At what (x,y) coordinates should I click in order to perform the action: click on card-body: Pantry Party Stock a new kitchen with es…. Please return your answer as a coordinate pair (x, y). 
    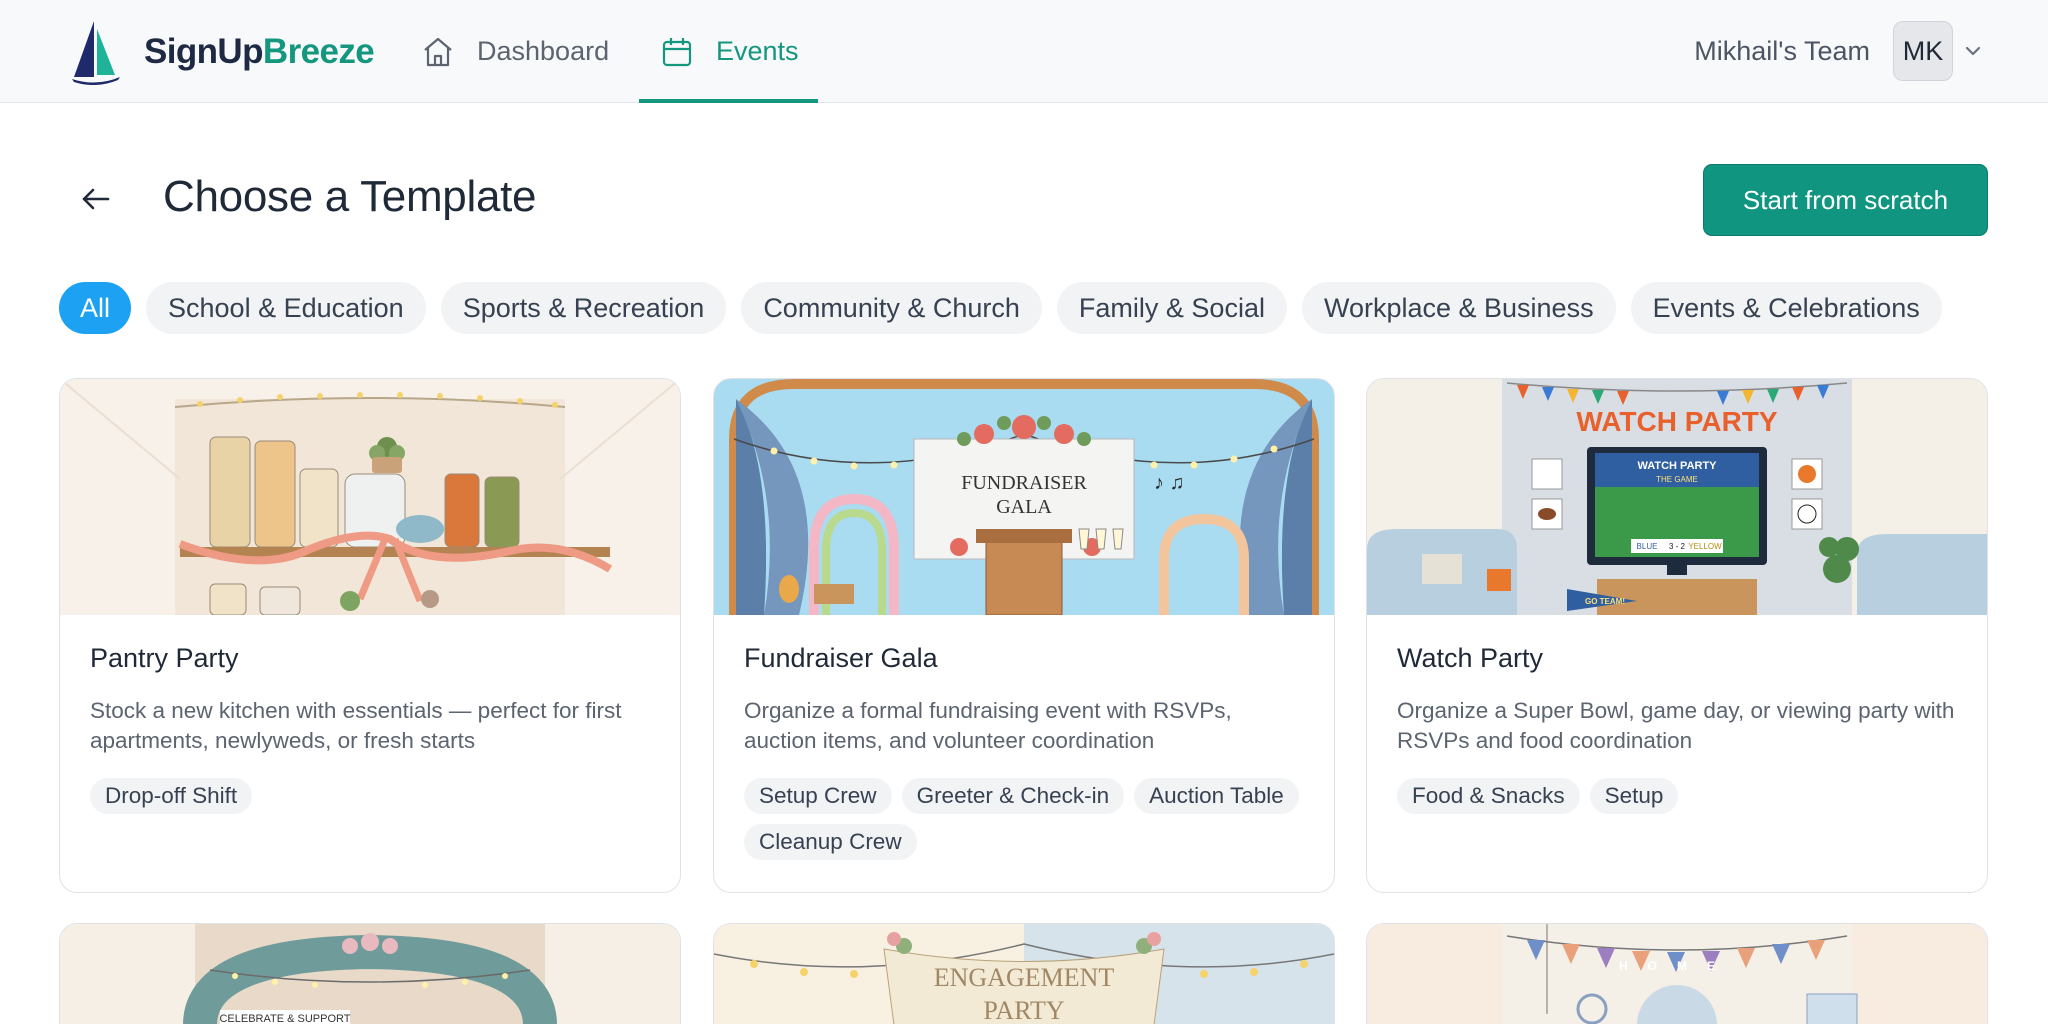
    Looking at the image, I should click on (371, 728).